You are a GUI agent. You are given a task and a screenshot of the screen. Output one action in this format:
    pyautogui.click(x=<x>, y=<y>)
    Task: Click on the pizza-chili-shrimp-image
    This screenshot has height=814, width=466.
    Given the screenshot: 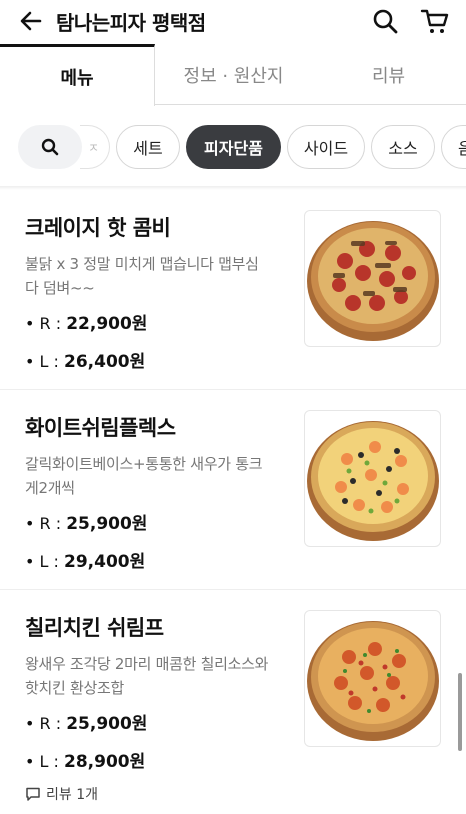 What is the action you would take?
    pyautogui.click(x=373, y=681)
    